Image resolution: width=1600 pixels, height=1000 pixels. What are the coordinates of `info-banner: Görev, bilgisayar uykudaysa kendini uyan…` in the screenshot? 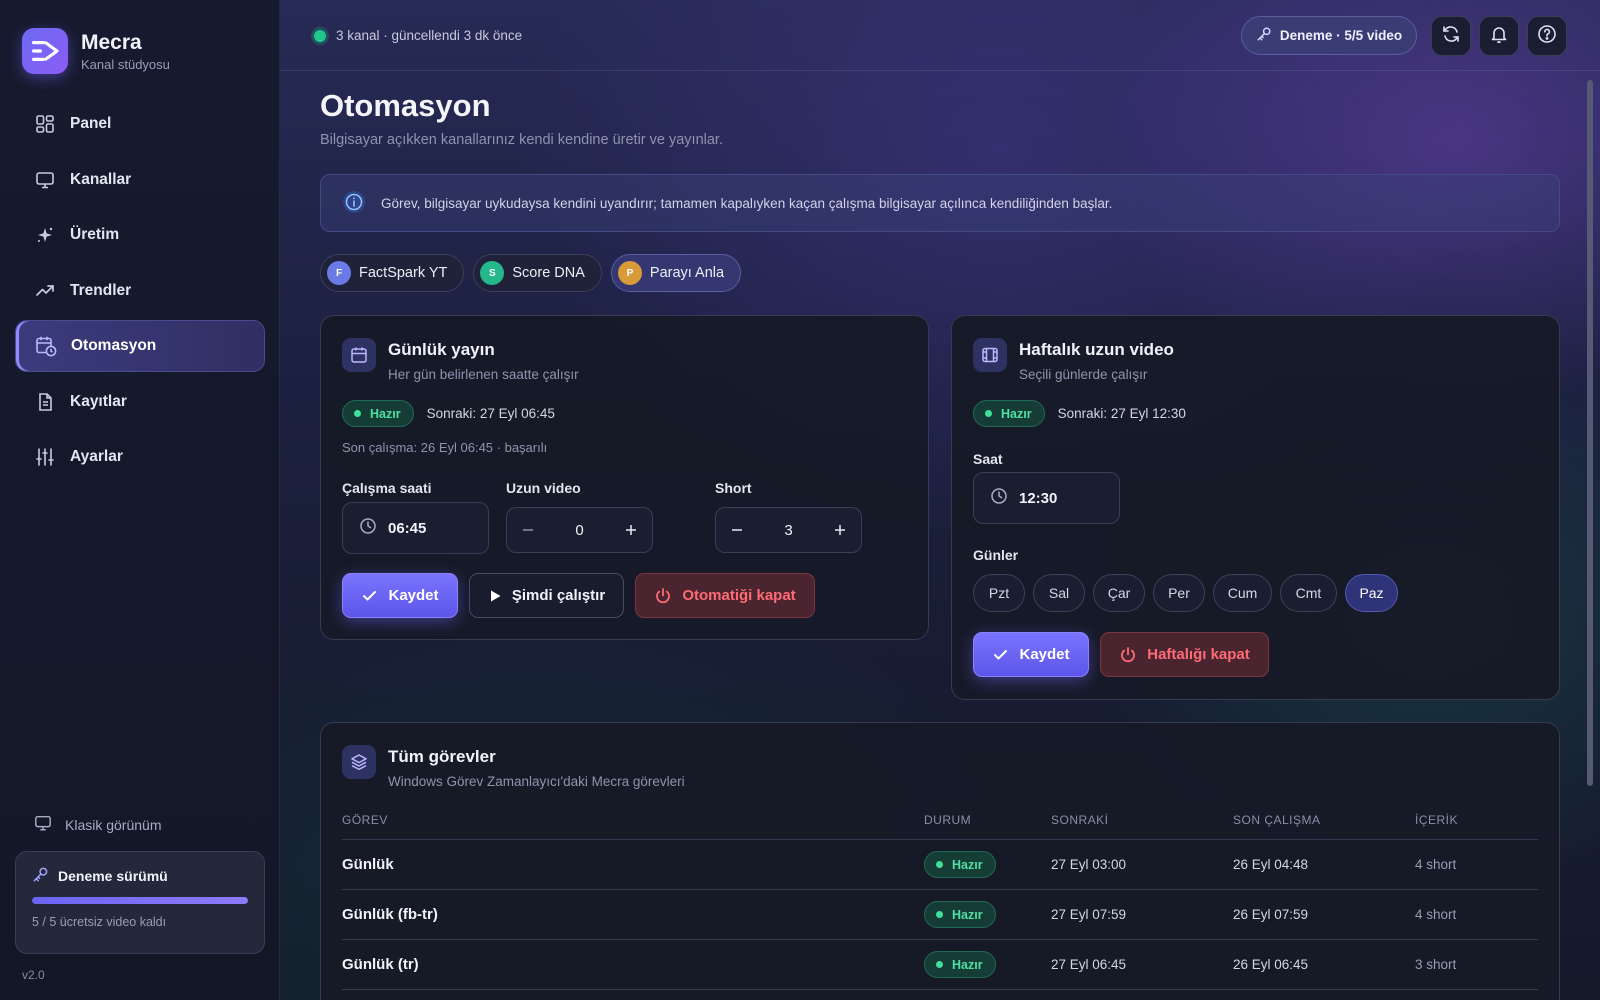 It's located at (940, 203).